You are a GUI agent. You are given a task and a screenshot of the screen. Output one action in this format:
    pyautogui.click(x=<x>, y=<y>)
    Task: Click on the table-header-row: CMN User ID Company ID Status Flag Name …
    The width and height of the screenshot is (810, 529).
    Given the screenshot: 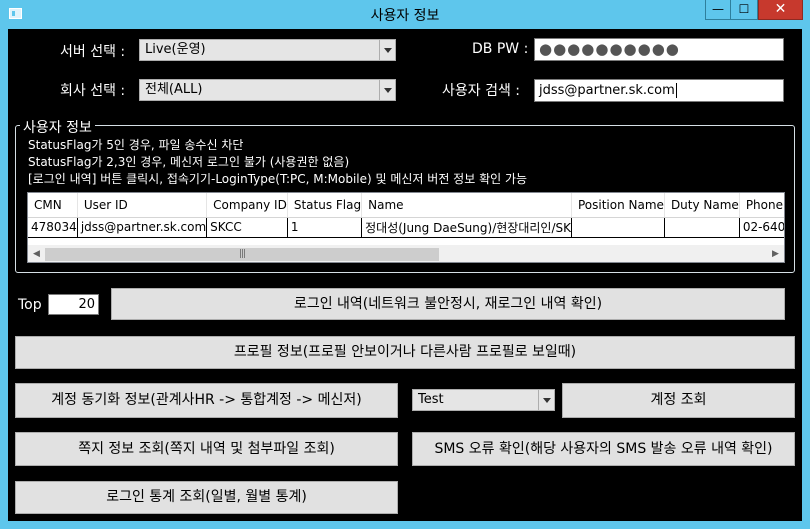 What is the action you would take?
    pyautogui.click(x=406, y=205)
    